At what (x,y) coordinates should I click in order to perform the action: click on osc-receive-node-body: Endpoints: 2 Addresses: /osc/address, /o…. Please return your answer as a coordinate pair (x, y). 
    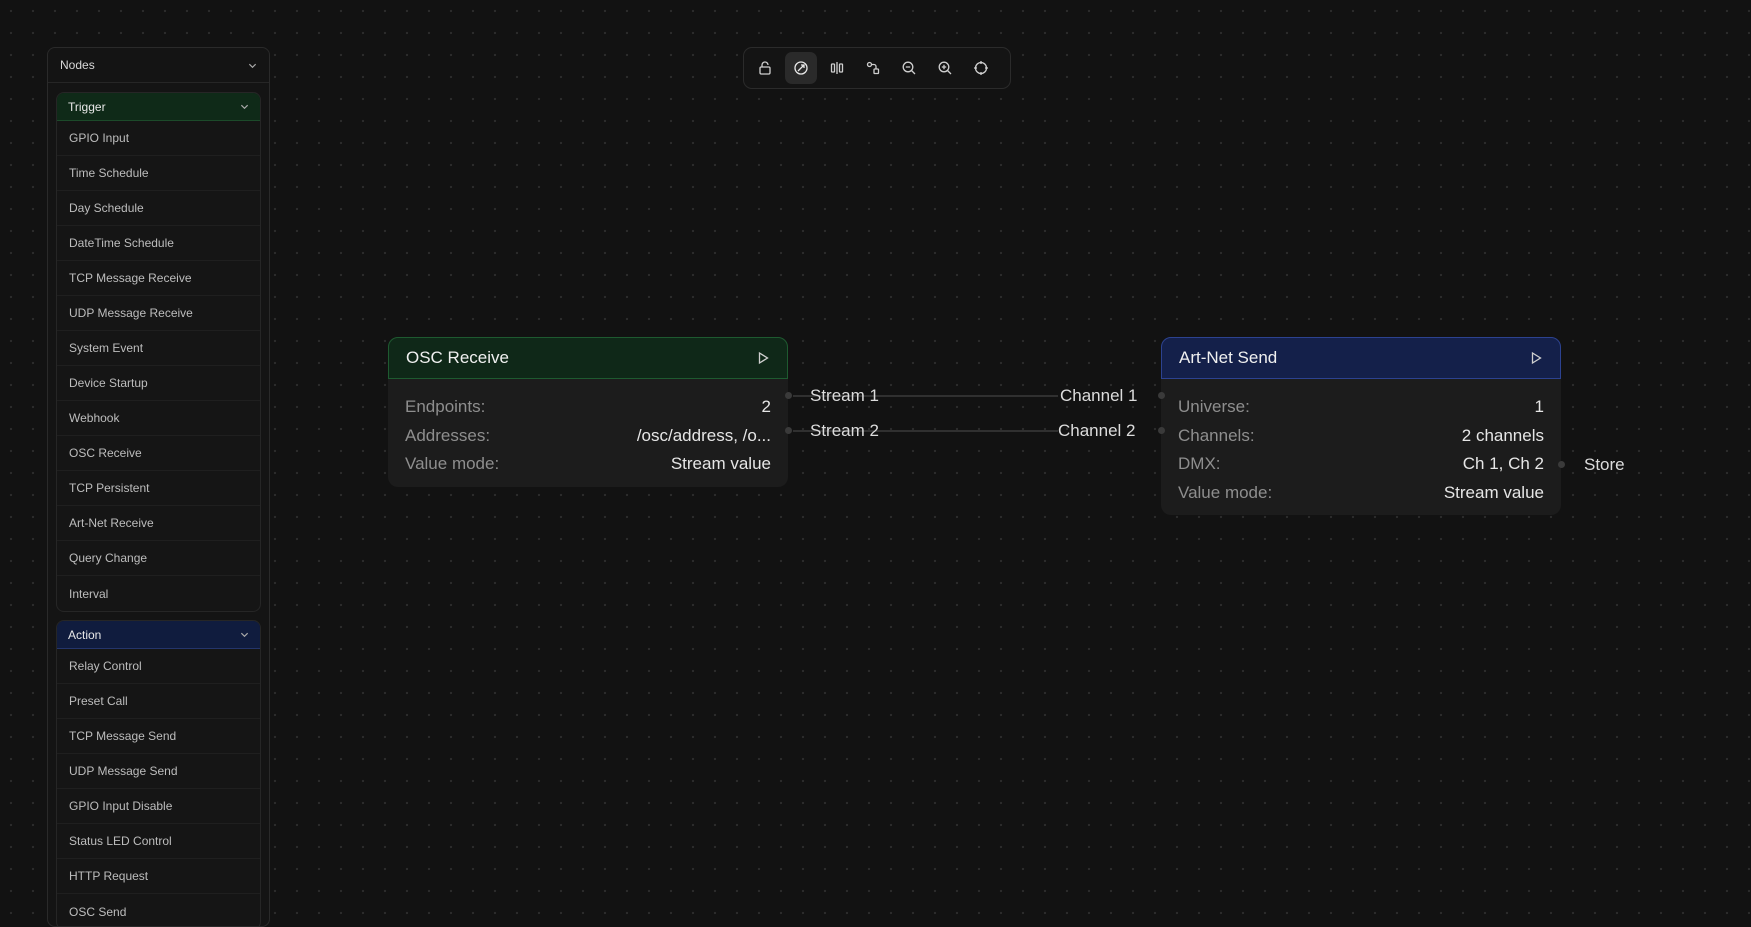
    Looking at the image, I should click on (588, 433).